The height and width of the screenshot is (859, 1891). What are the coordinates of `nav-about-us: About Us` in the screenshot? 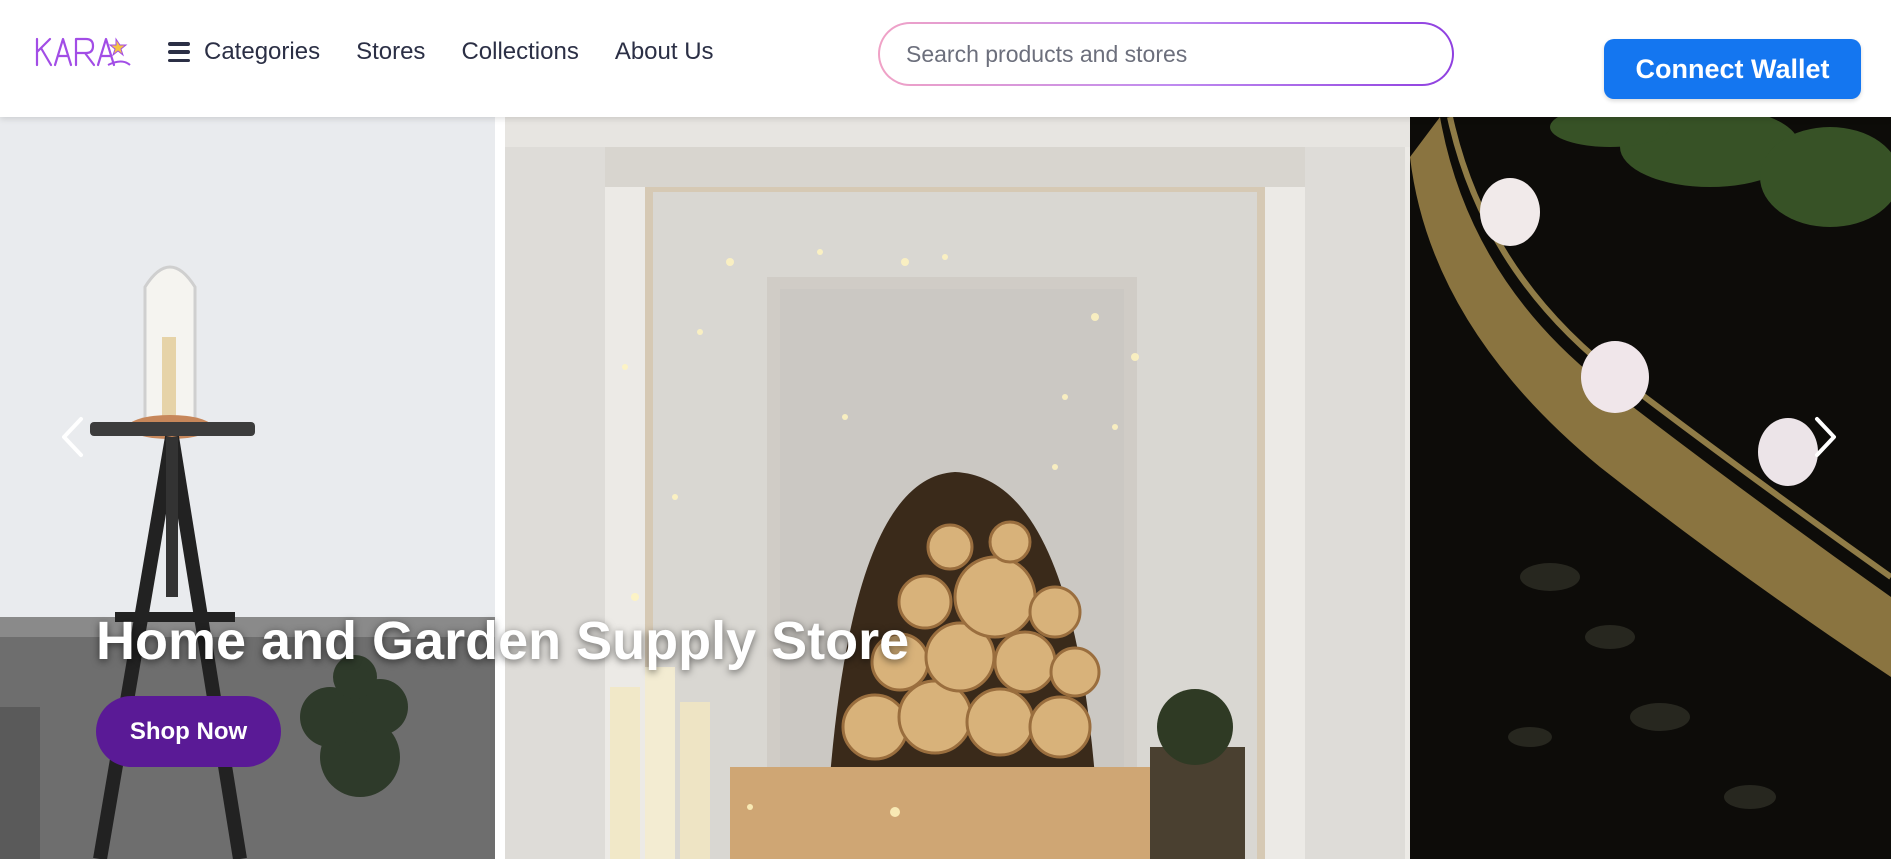 It's located at (664, 52).